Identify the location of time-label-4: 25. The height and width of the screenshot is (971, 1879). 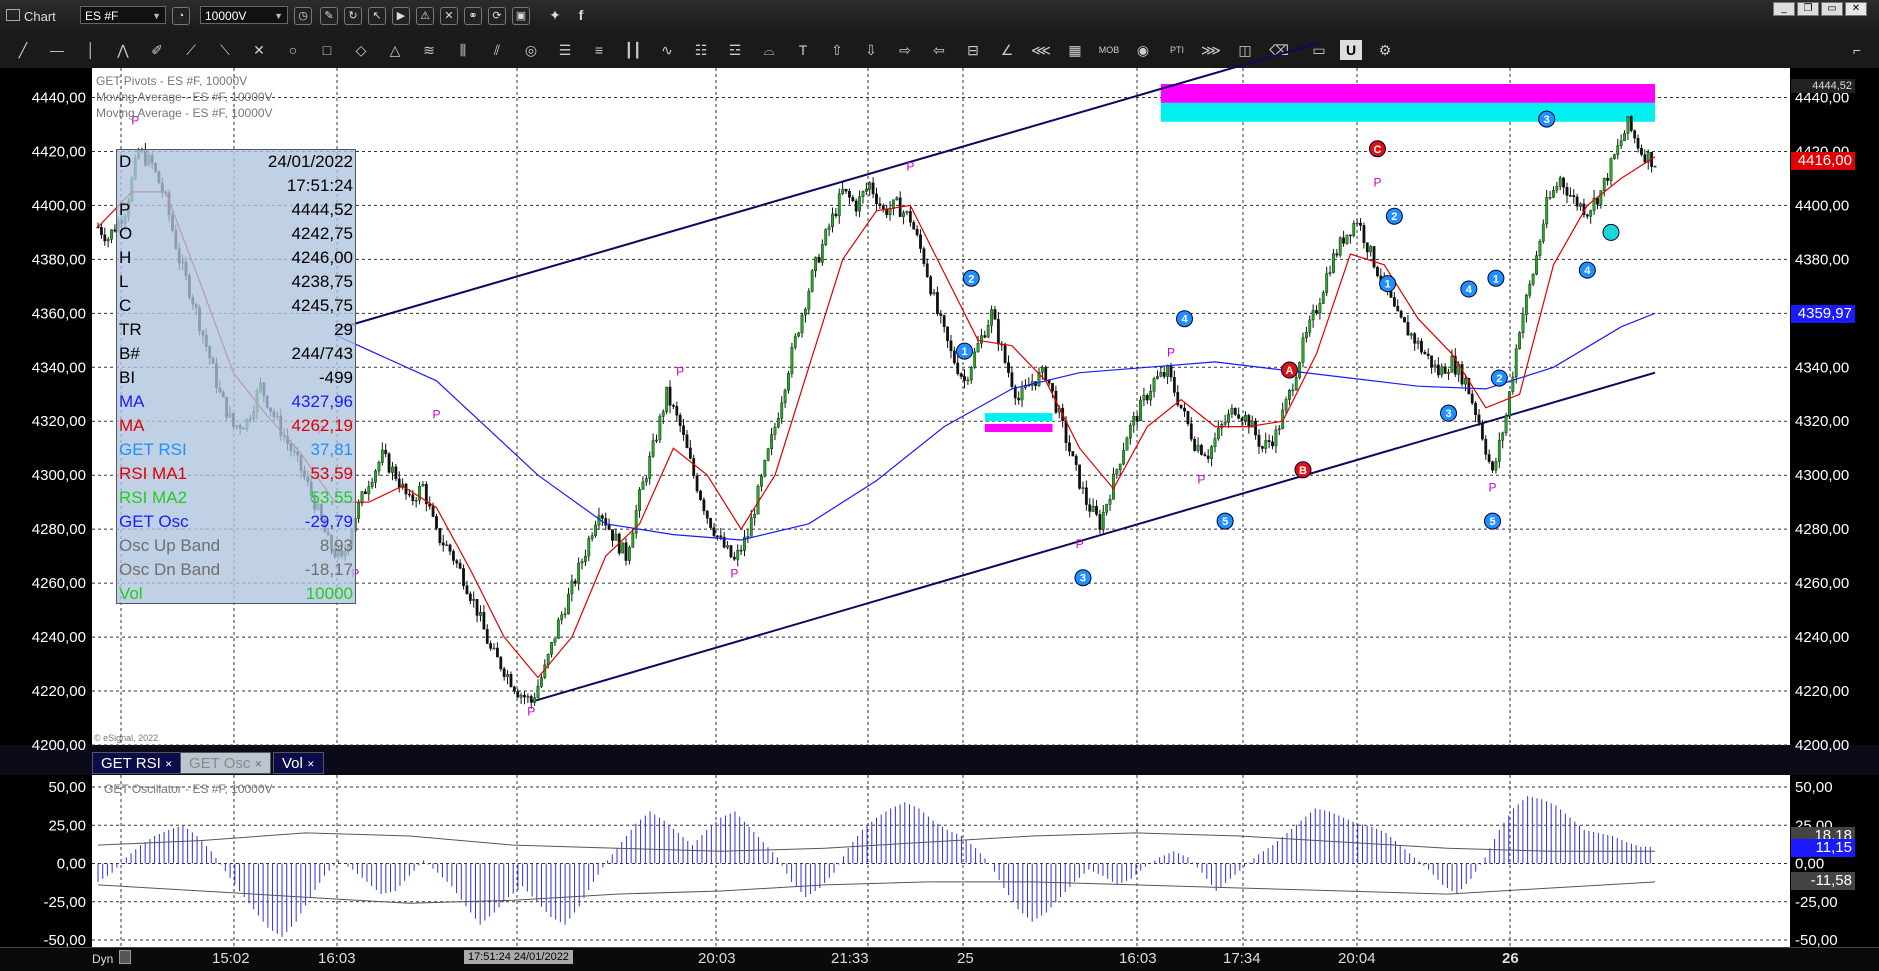
(965, 958).